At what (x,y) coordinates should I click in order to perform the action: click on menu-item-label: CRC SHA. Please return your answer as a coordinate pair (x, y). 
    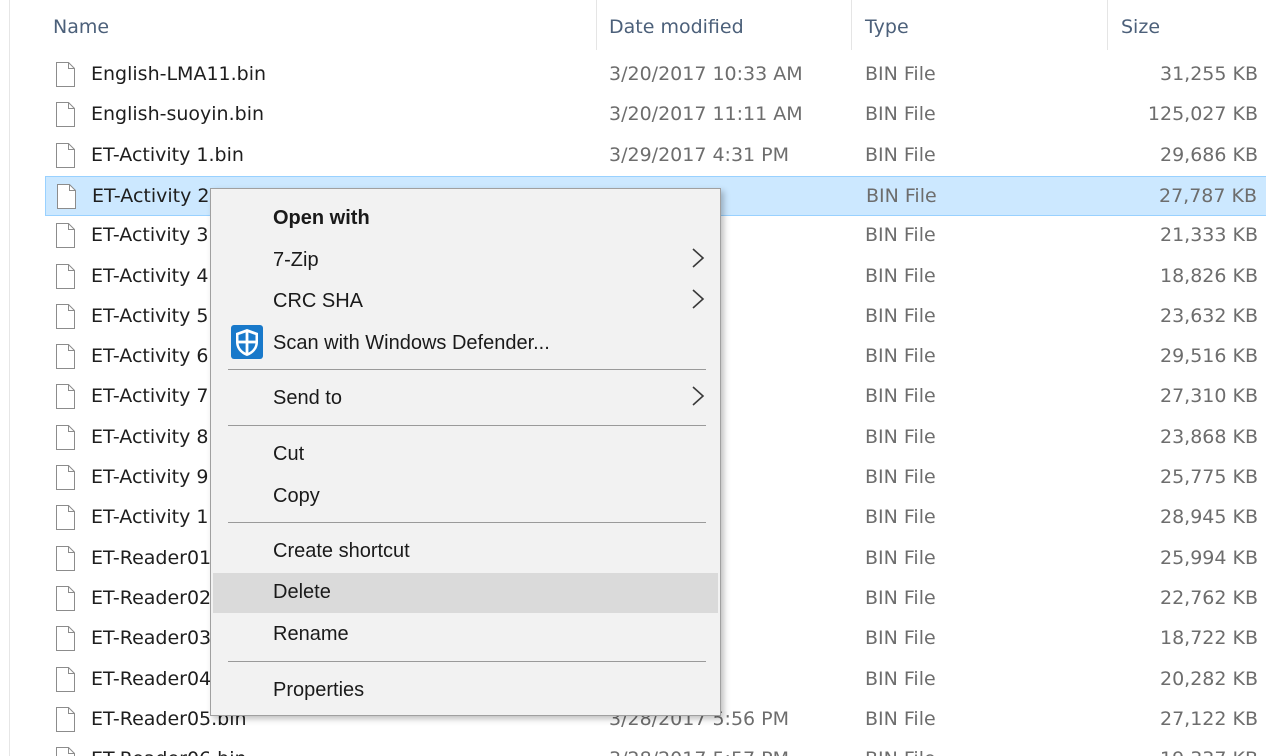
    Looking at the image, I should click on (318, 301).